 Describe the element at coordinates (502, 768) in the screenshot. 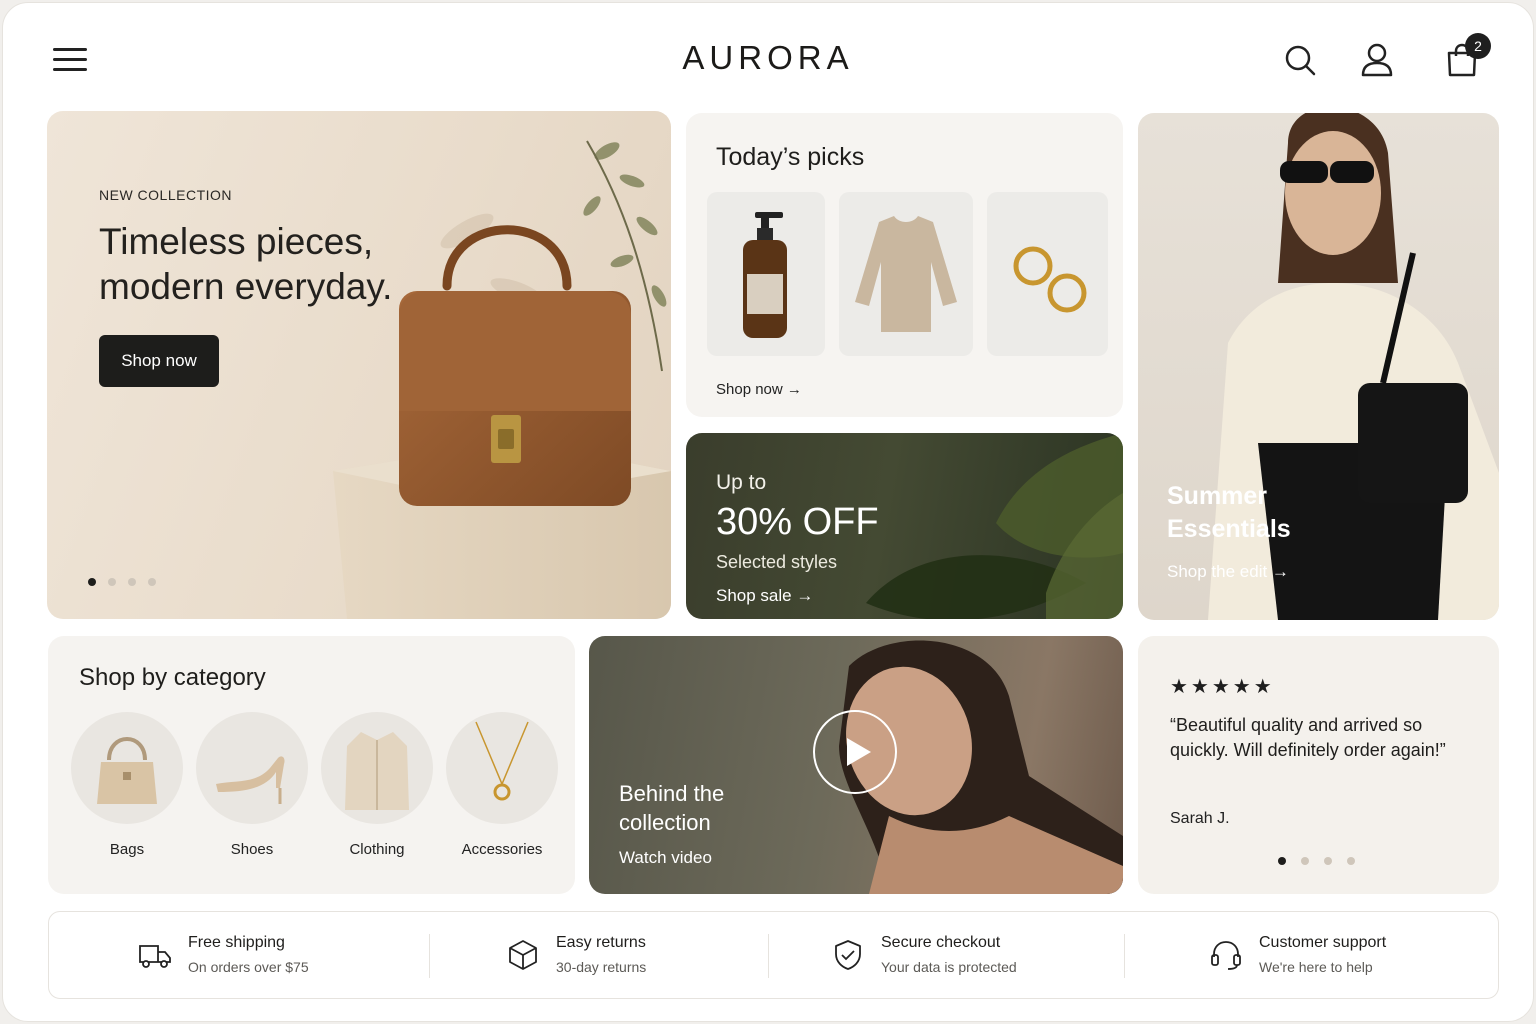

I see `necklace-icon` at that location.